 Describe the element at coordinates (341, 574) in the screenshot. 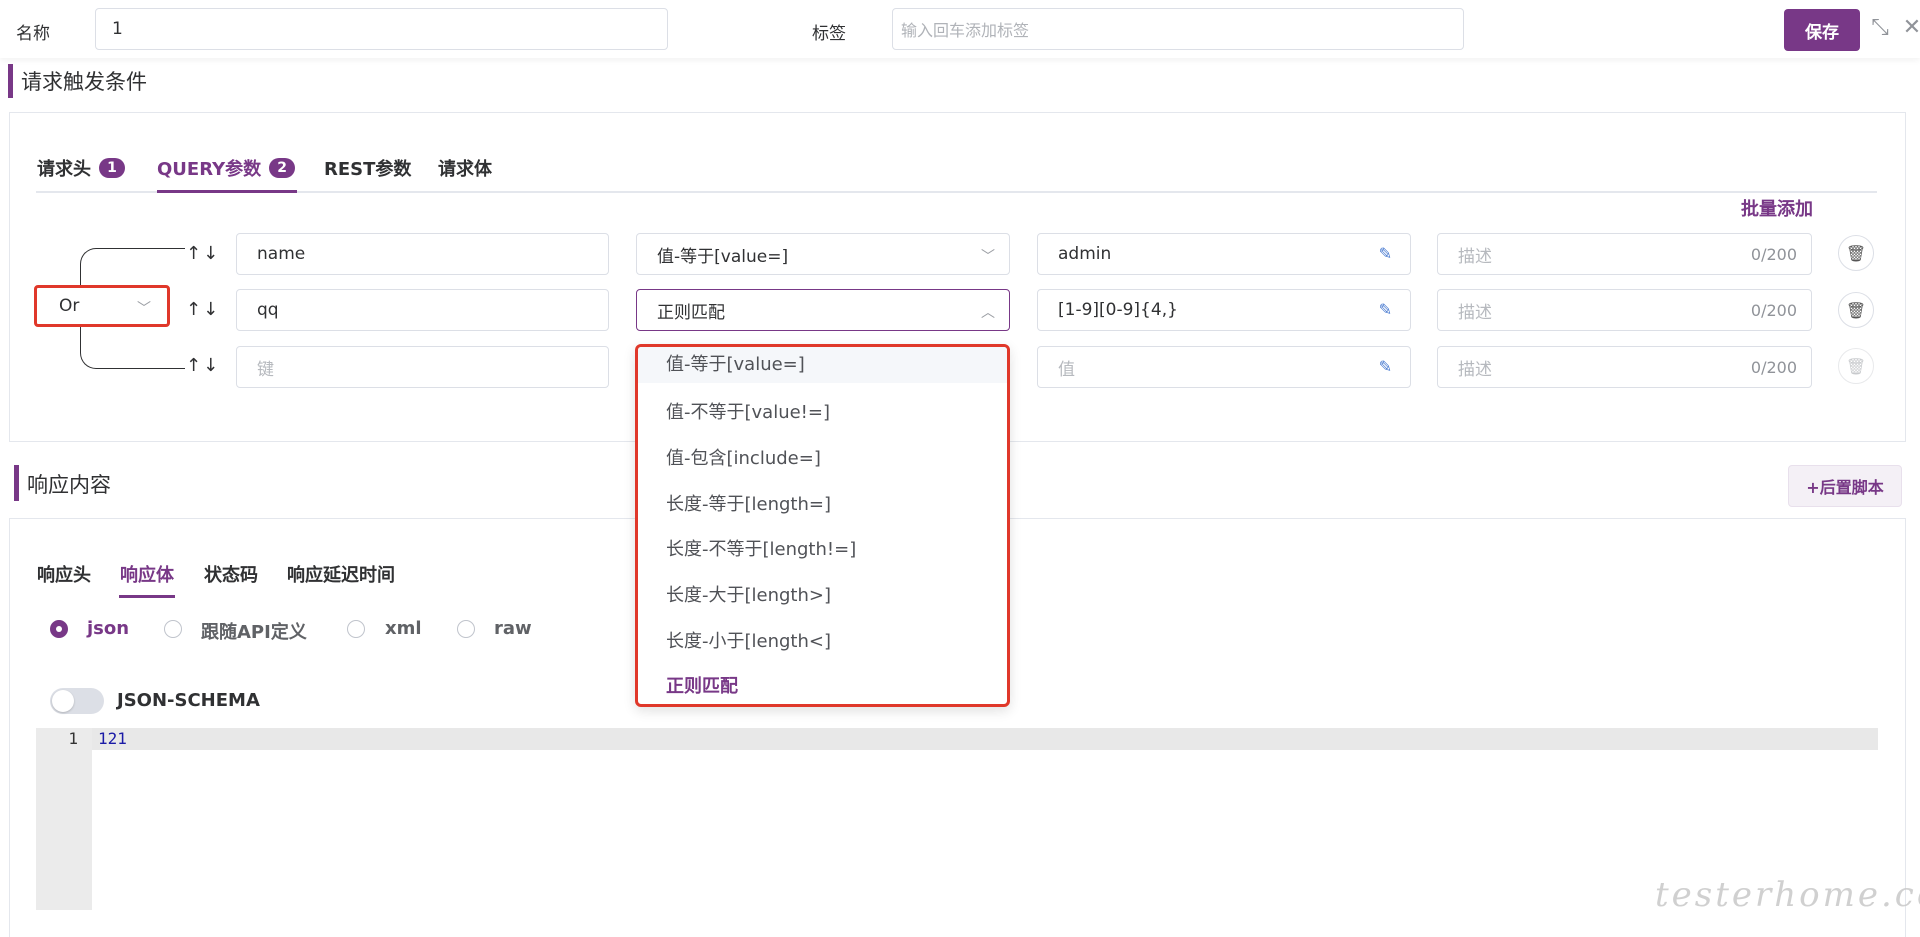

I see `tab-response-delay: 响应延迟时间` at that location.